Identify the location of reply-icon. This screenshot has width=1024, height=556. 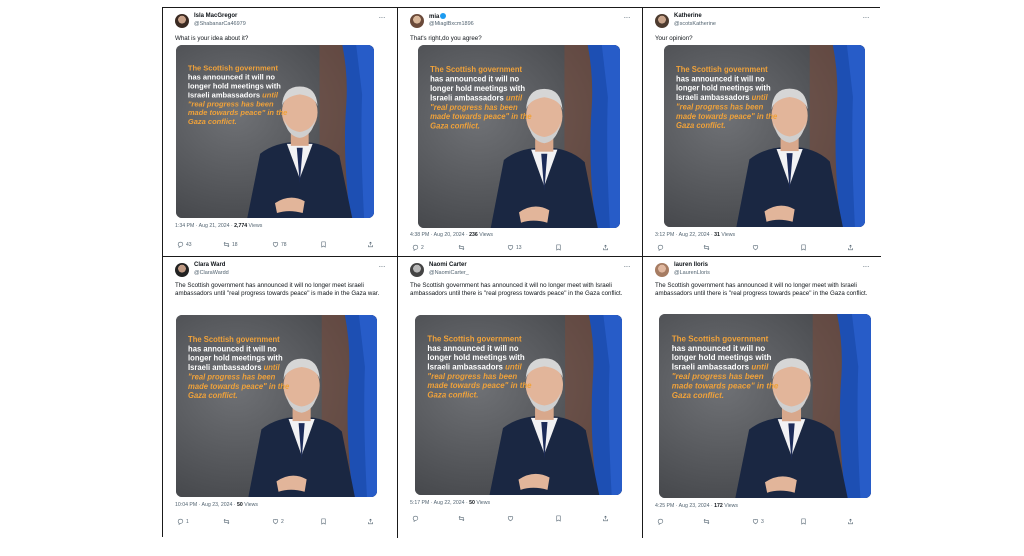
(180, 244).